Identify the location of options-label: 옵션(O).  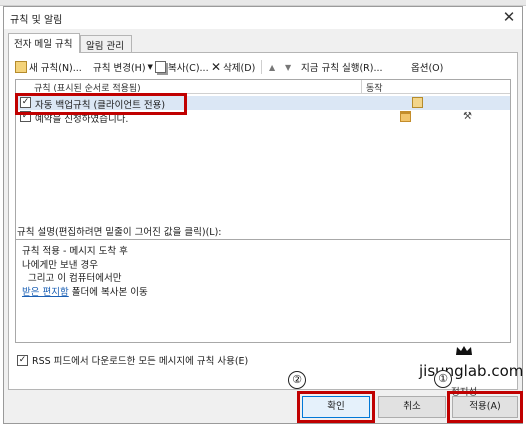
(427, 68).